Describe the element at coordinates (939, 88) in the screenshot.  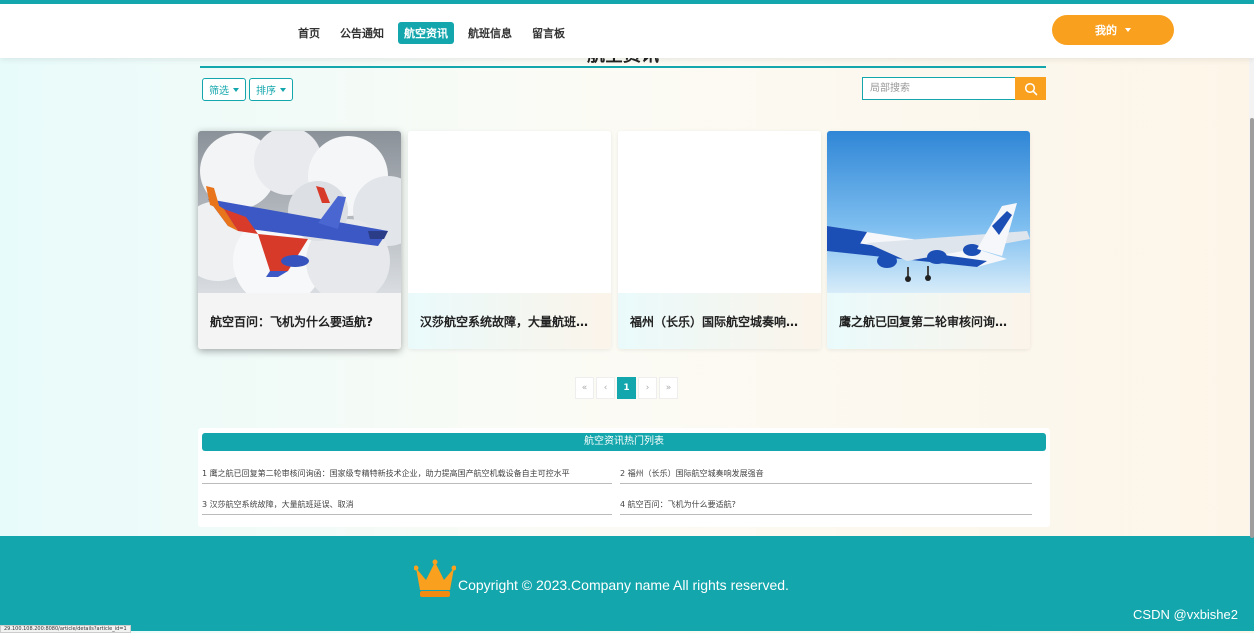
I see `search-input` at that location.